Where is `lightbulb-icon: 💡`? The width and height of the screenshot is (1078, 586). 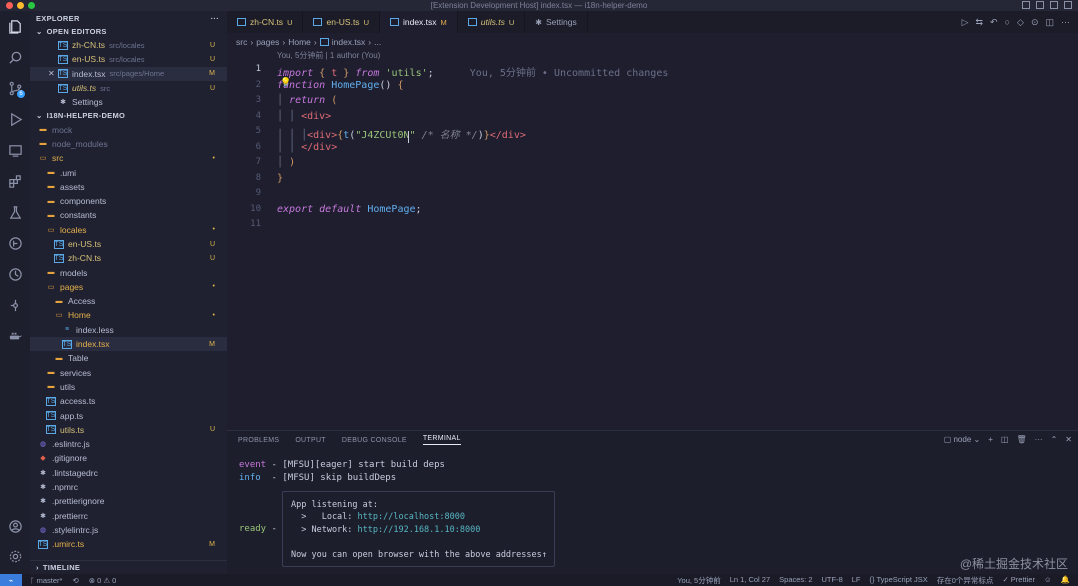 lightbulb-icon: 💡 is located at coordinates (285, 82).